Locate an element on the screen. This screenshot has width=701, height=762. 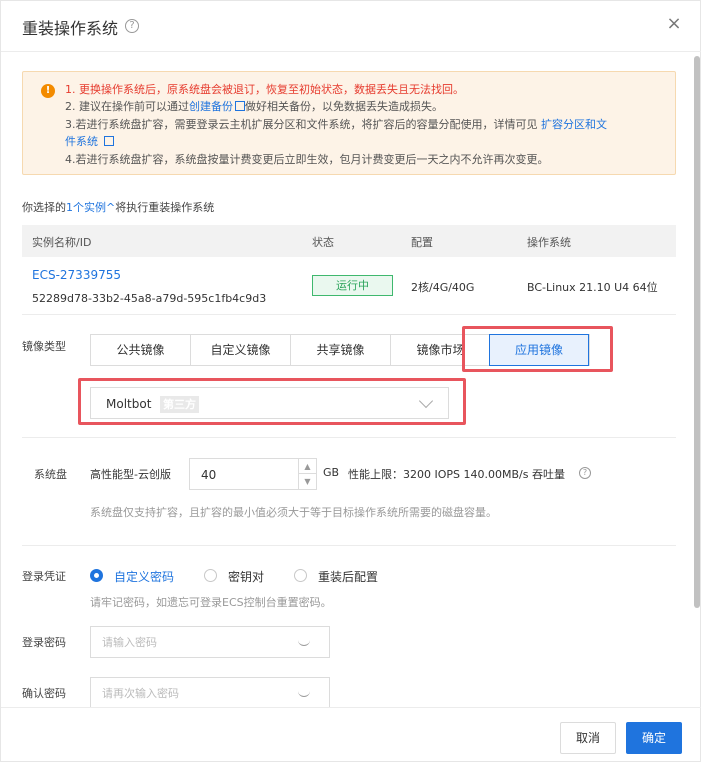
expand-partition-link-part-b: 件系统 is located at coordinates (81, 141).